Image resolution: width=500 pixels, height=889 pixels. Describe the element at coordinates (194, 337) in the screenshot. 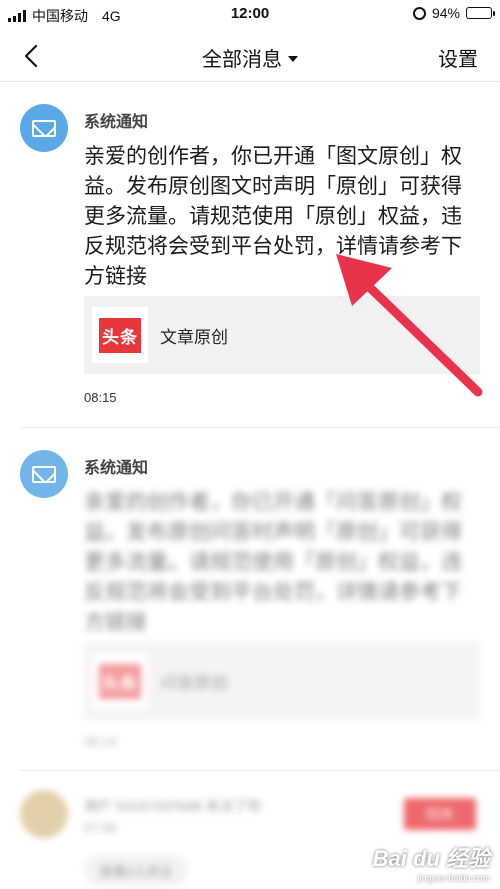

I see `link-card-title: 文章原创` at that location.